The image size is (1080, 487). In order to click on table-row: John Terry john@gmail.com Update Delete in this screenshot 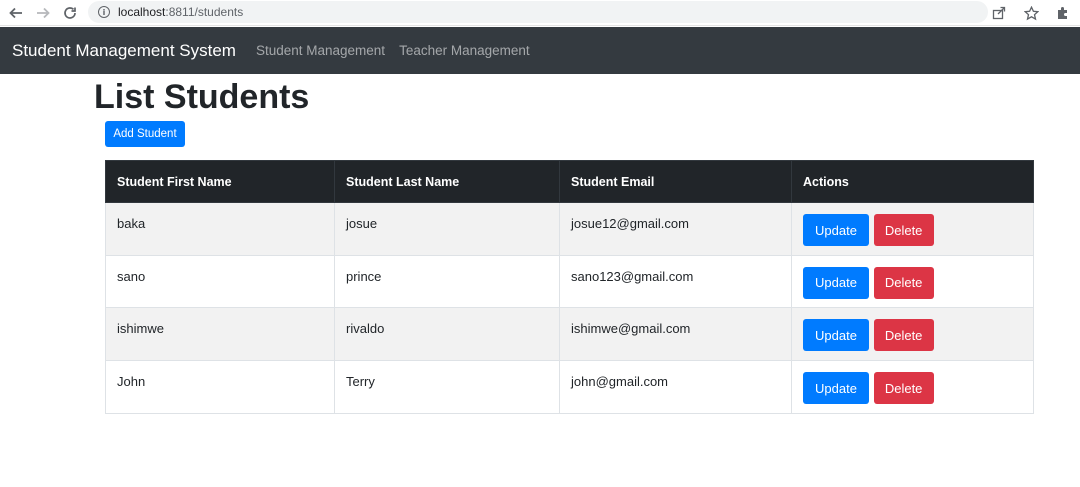, I will do `click(569, 387)`.